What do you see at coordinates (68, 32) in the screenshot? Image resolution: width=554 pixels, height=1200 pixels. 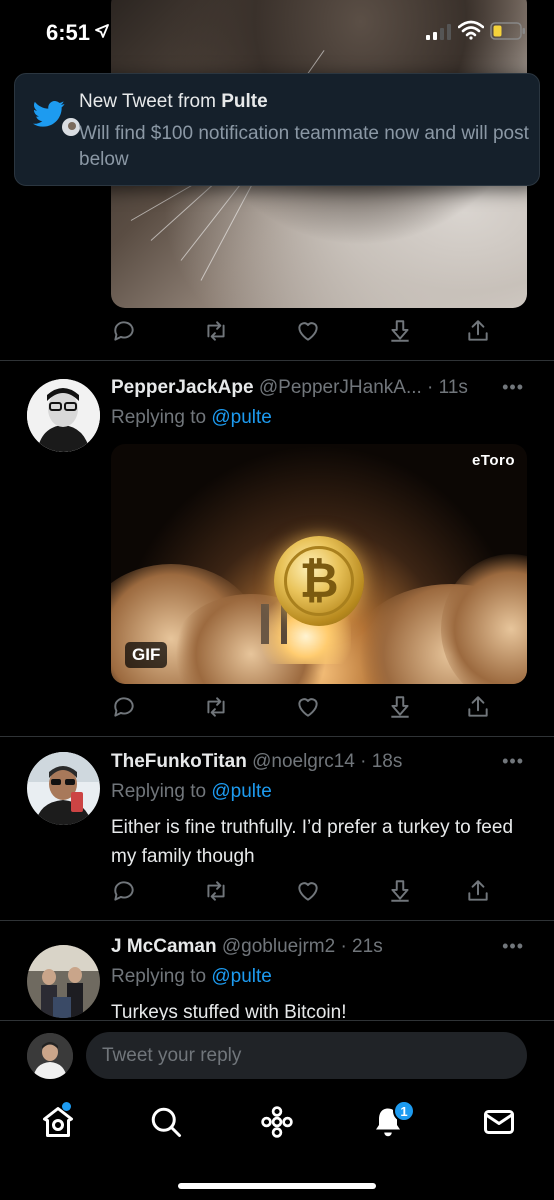 I see `status-time: 6:51` at bounding box center [68, 32].